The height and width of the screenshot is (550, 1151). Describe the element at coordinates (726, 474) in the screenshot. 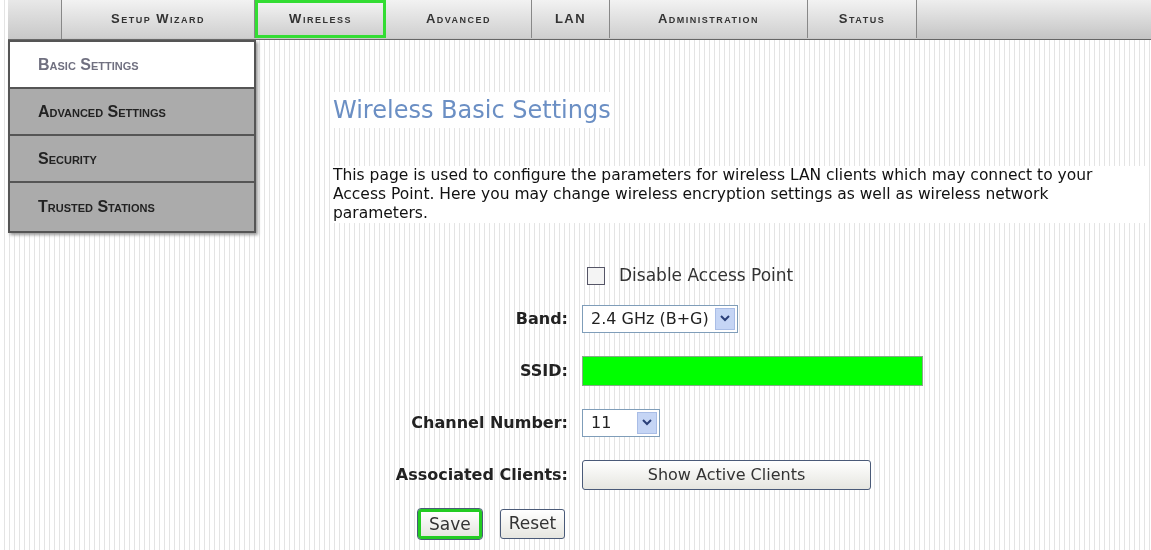

I see `show-clients-button: Show Active Clients` at that location.